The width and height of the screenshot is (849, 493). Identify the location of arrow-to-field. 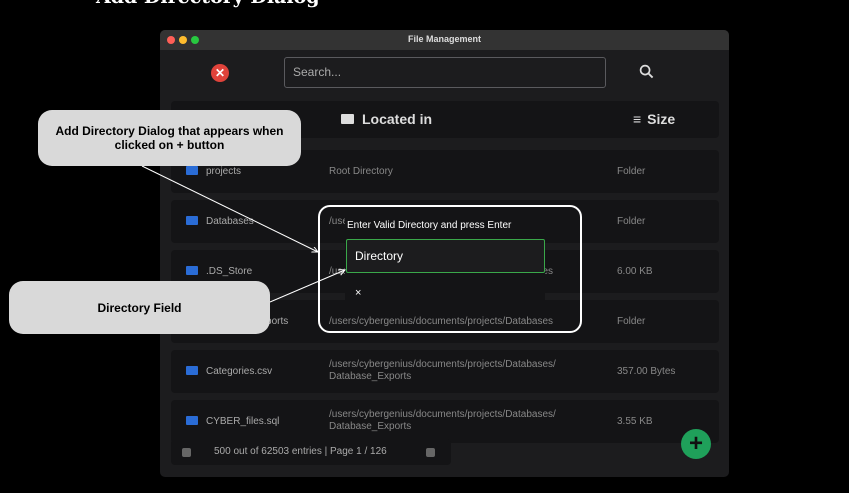
(307, 286).